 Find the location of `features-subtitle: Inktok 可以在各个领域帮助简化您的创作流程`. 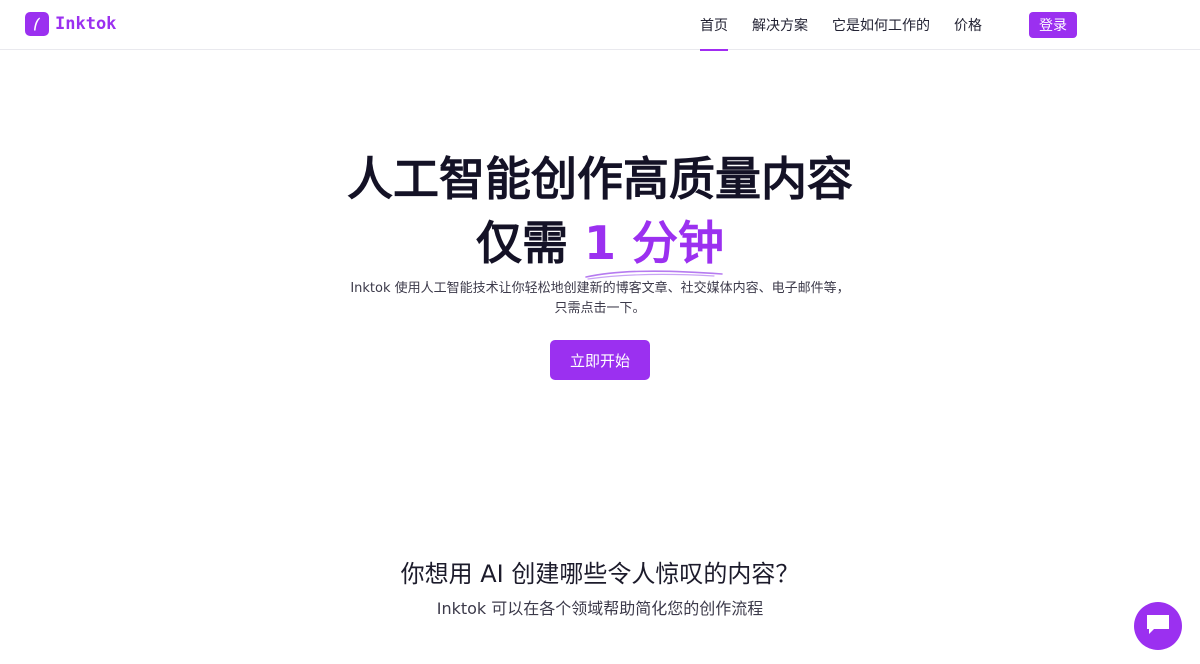

features-subtitle: Inktok 可以在各个领域帮助简化您的创作流程 is located at coordinates (600, 608).